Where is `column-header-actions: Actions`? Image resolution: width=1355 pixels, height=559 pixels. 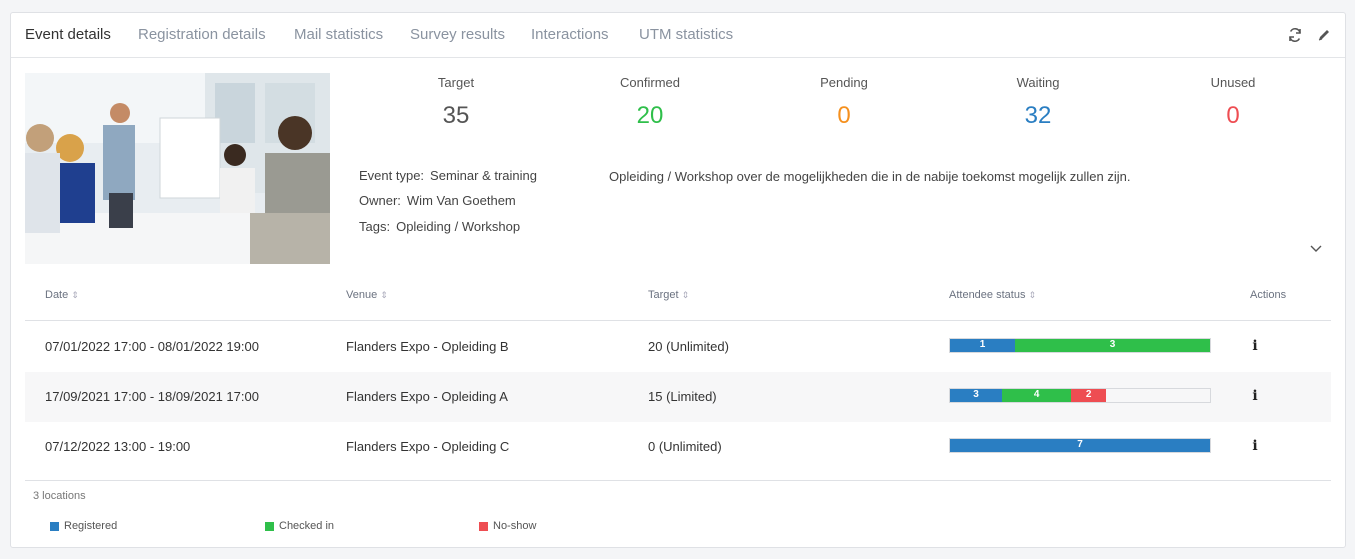 column-header-actions: Actions is located at coordinates (1268, 295).